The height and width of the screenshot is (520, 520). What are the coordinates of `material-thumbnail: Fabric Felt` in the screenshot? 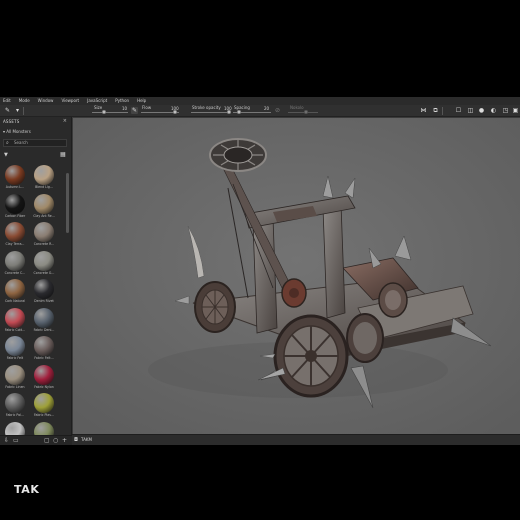 It's located at (15, 349).